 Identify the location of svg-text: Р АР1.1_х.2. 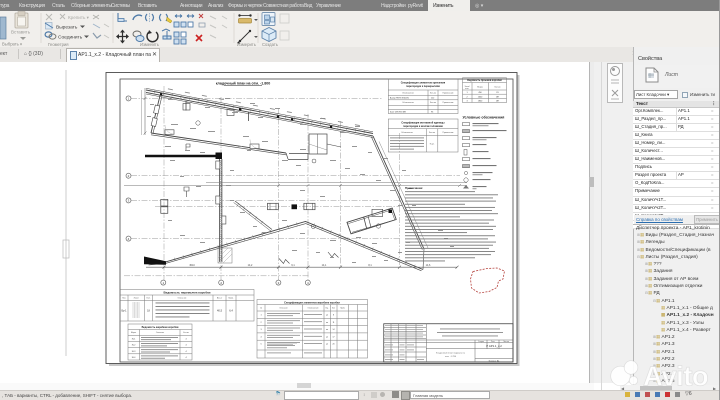
(494, 346).